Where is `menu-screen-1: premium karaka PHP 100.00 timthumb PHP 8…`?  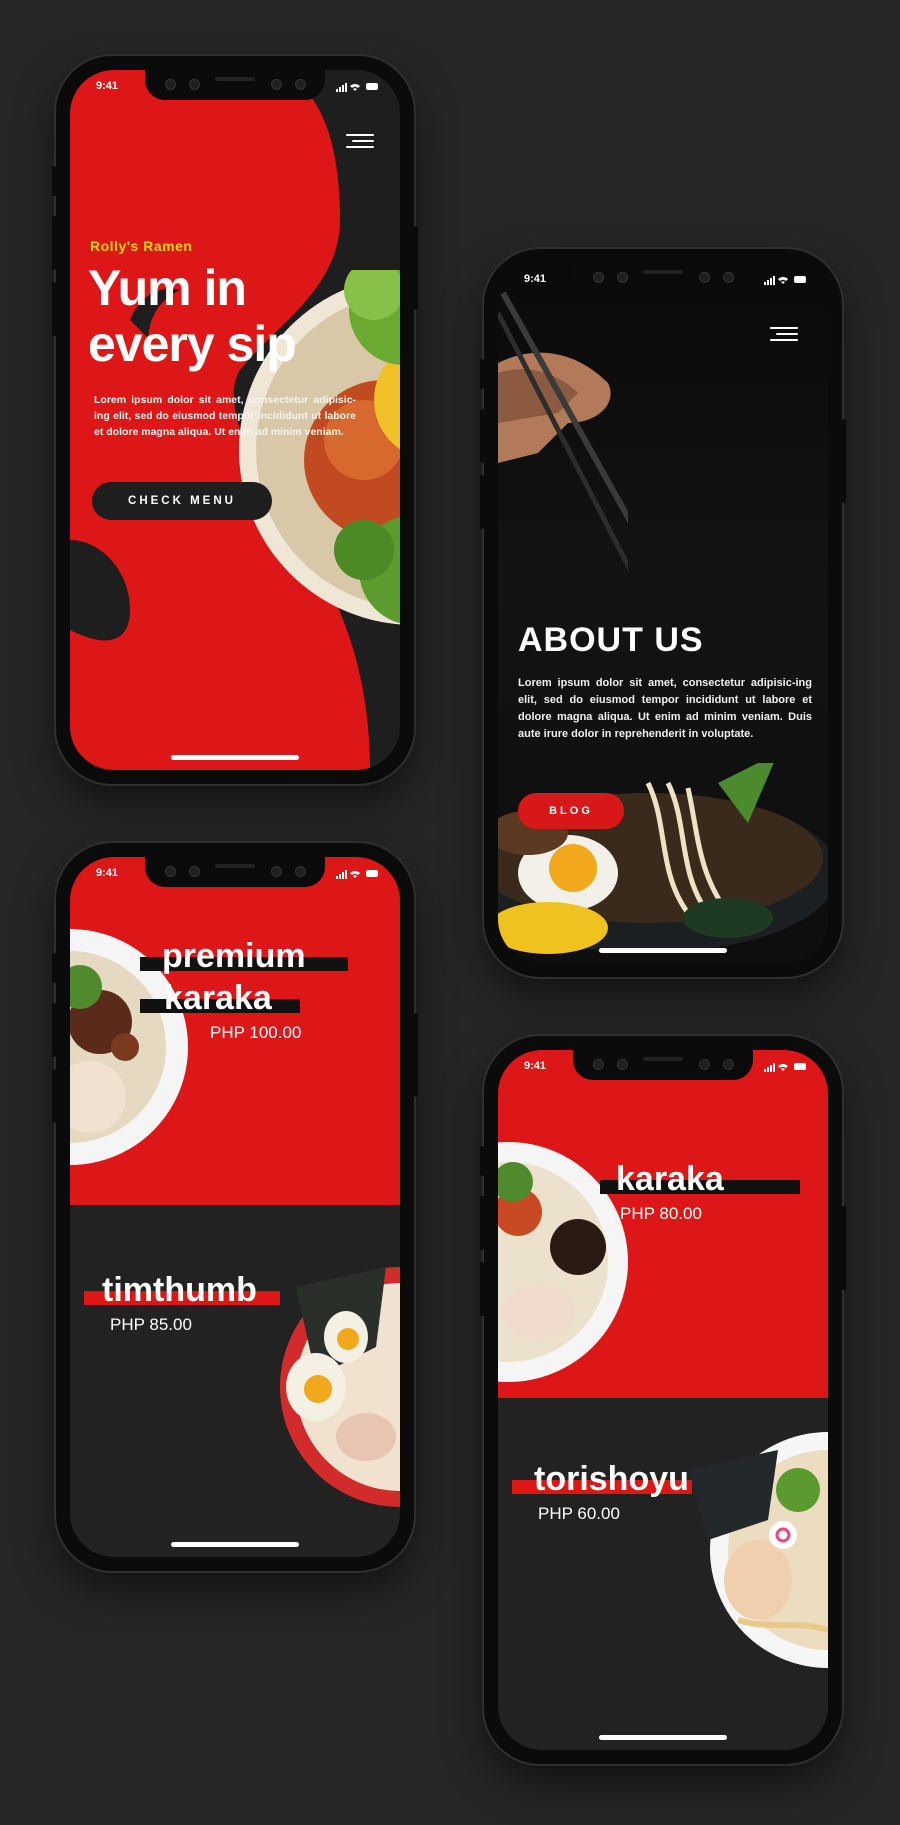 menu-screen-1: premium karaka PHP 100.00 timthumb PHP 8… is located at coordinates (235, 1207).